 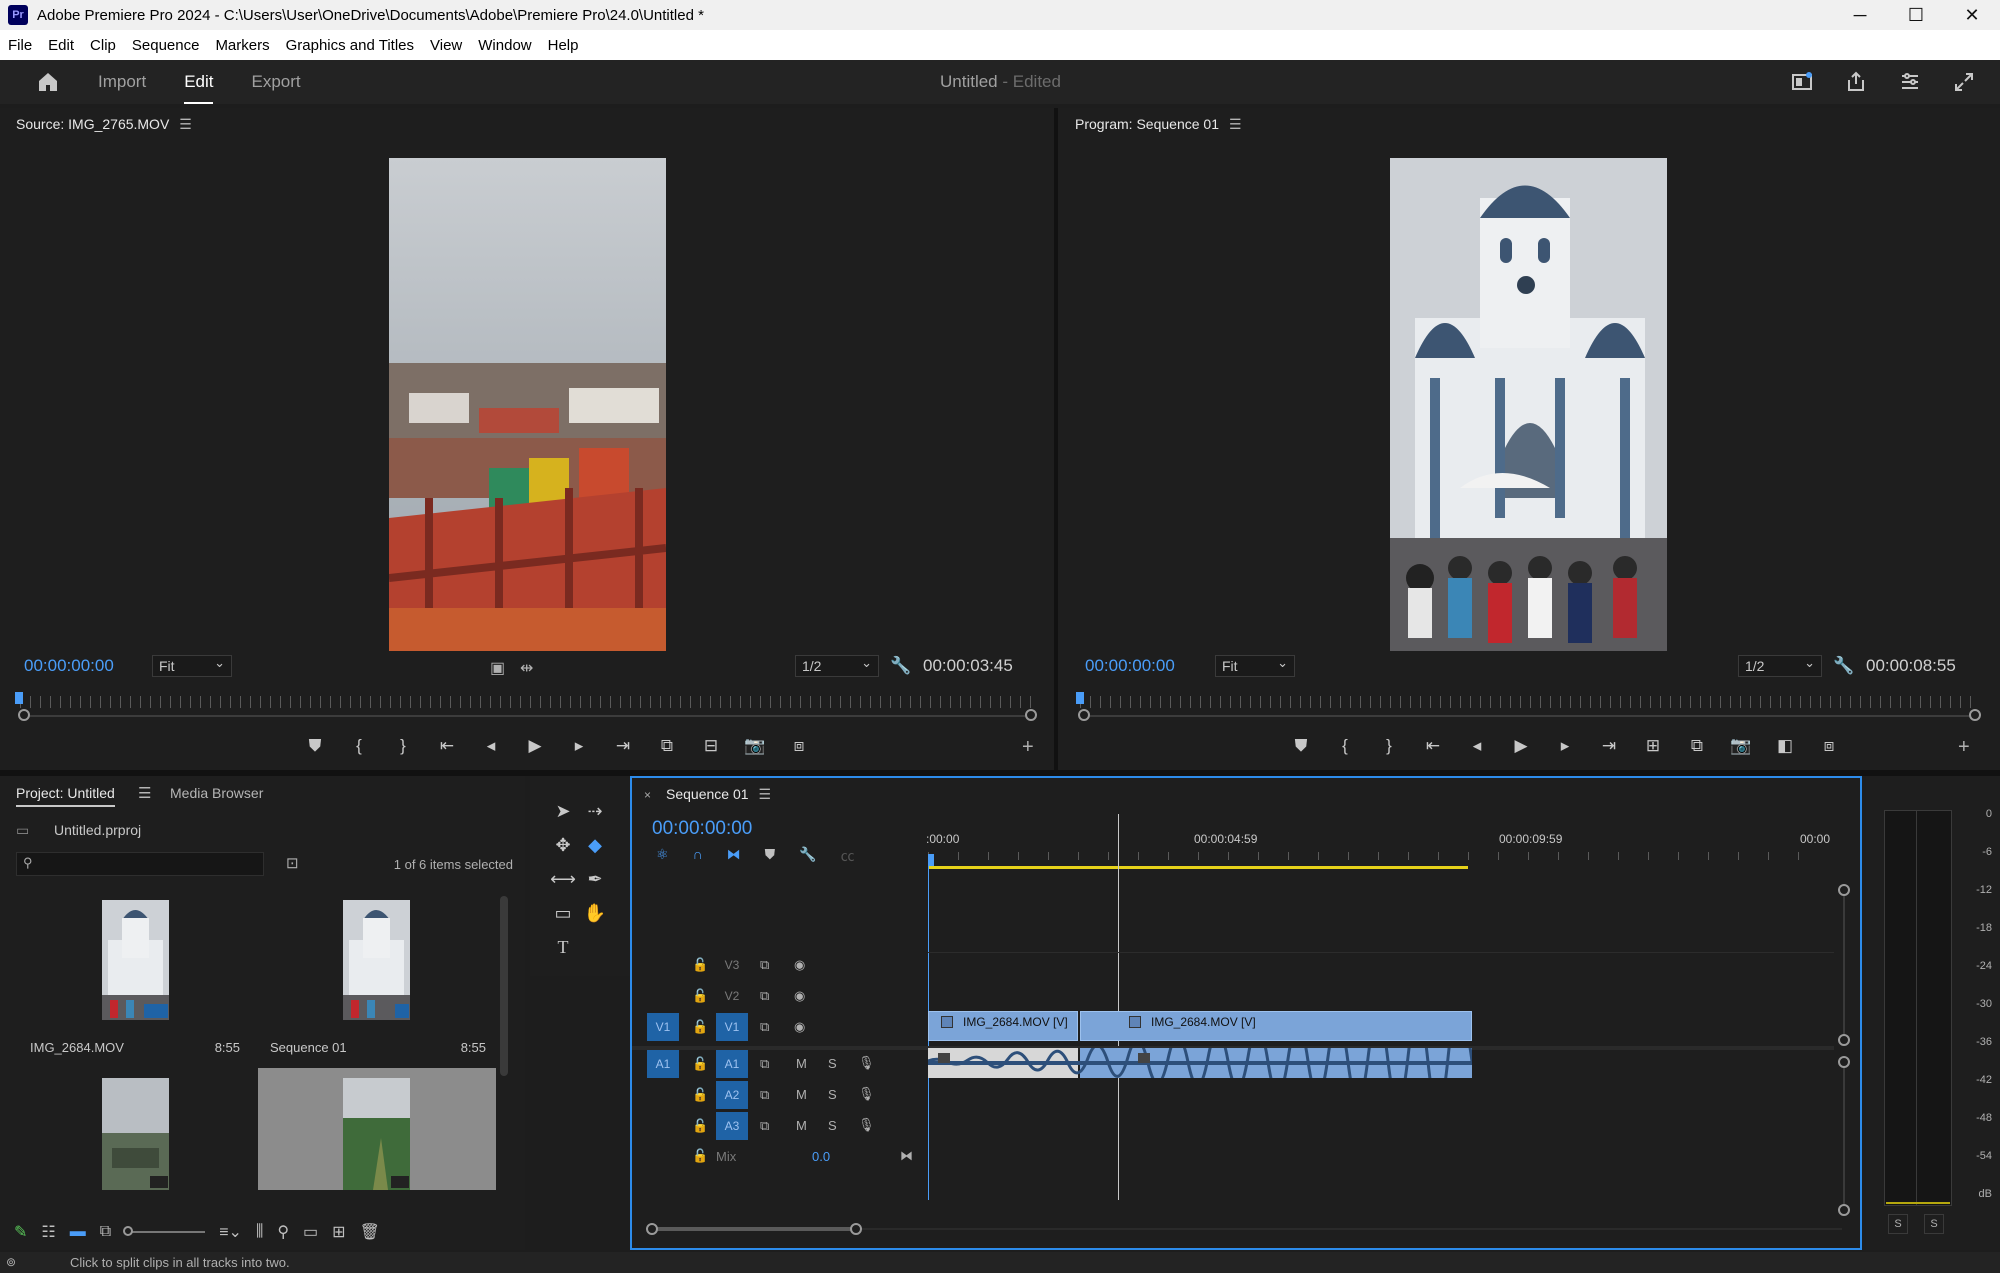 What do you see at coordinates (61, 45) in the screenshot?
I see `menu-edit: Edit` at bounding box center [61, 45].